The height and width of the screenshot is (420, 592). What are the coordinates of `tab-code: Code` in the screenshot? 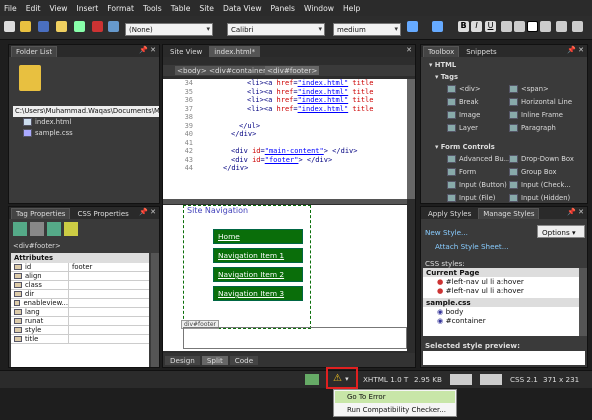 It's located at (244, 360).